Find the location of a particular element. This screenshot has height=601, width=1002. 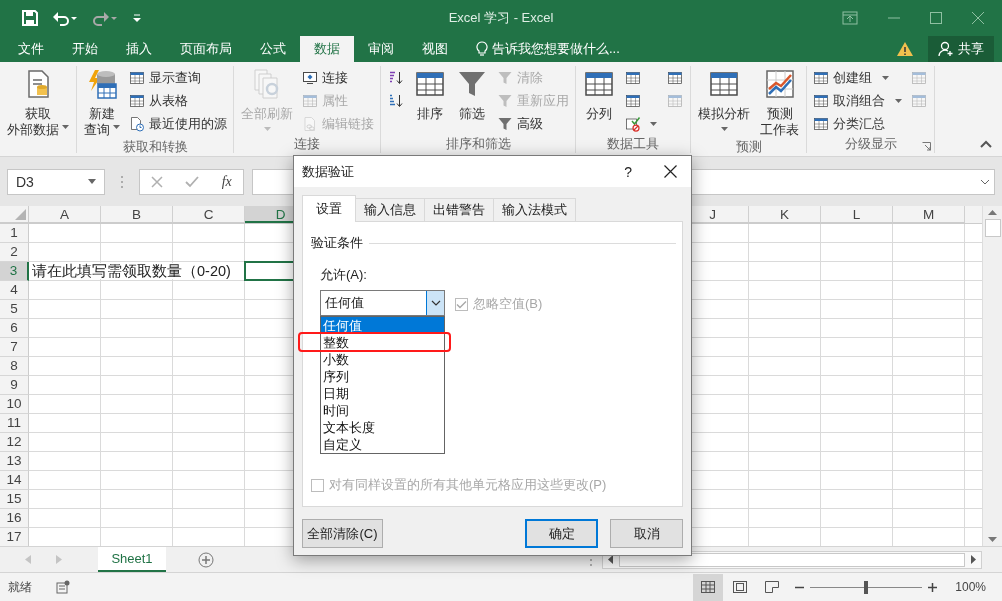

row-header: 9 is located at coordinates (14, 386).